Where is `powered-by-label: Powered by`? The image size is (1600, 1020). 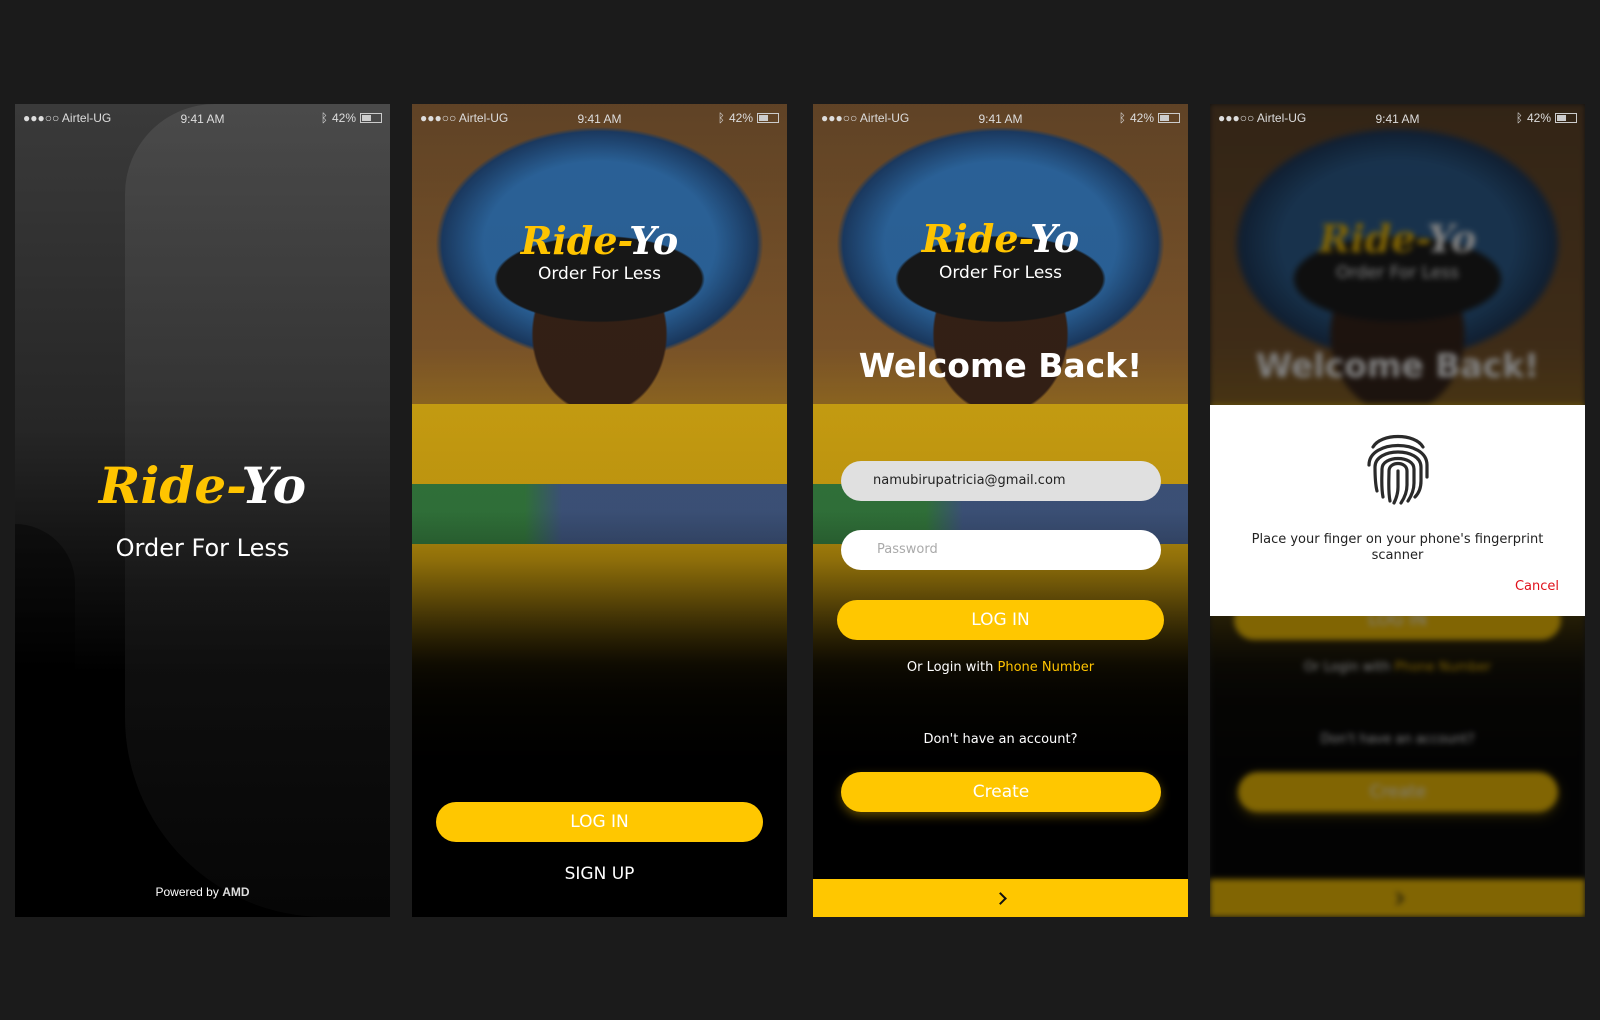 powered-by-label: Powered by is located at coordinates (187, 892).